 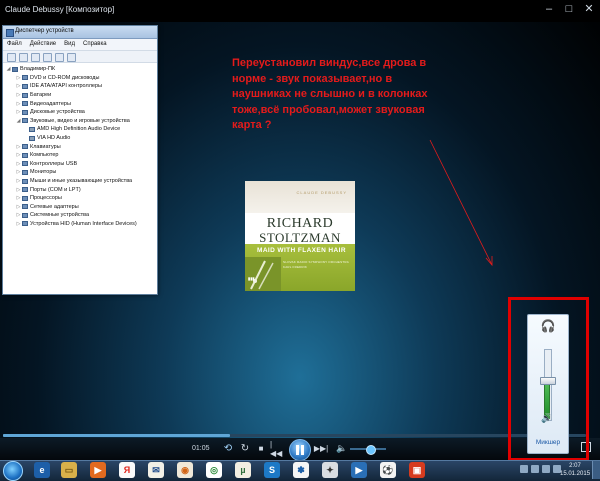 What do you see at coordinates (25, 224) in the screenshot?
I see `hid-icon` at bounding box center [25, 224].